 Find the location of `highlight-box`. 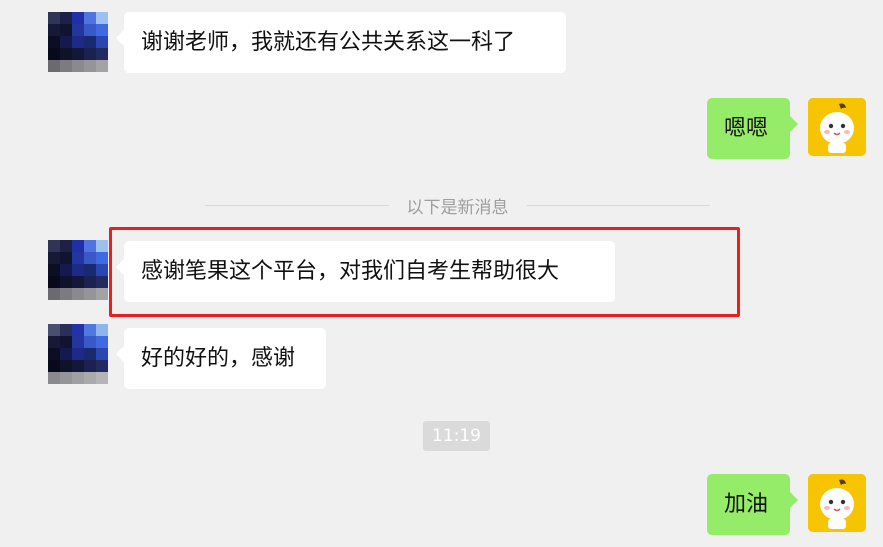

highlight-box is located at coordinates (424, 272).